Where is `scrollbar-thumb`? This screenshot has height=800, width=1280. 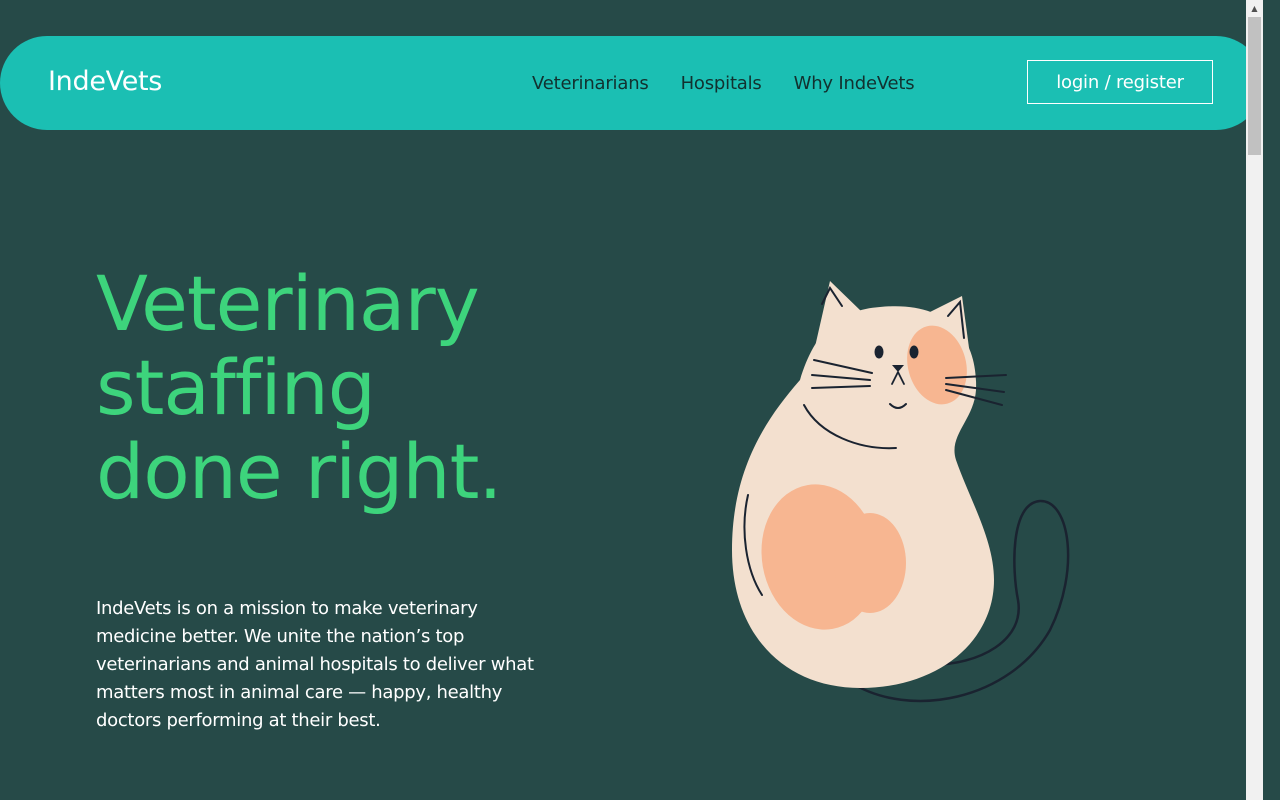
scrollbar-thumb is located at coordinates (1254, 86).